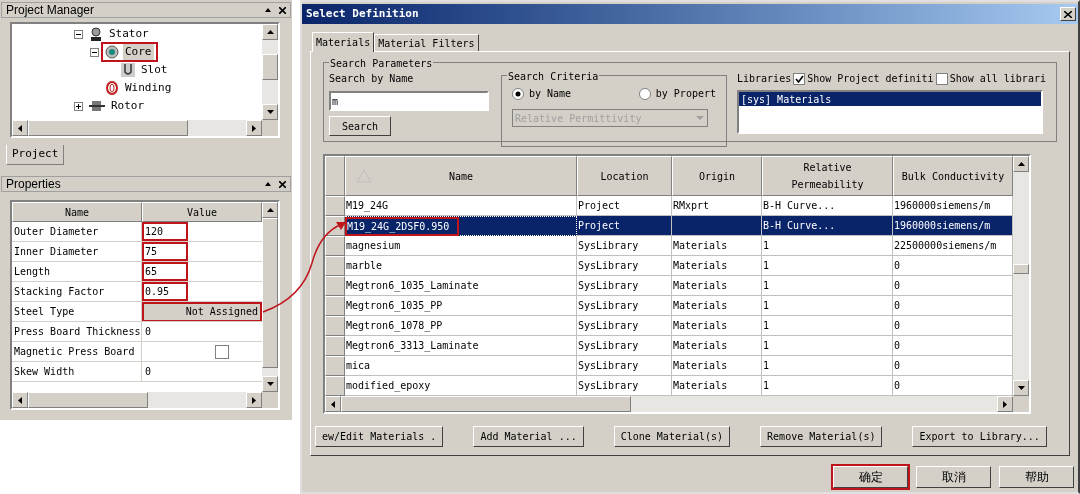 This screenshot has width=1080, height=494. I want to click on action-button: Remove Material(s), so click(821, 436).